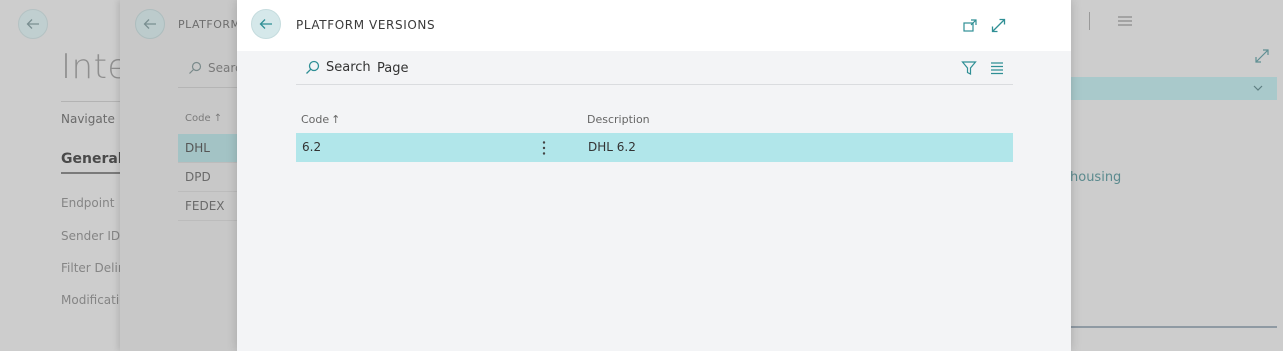 Image resolution: width=1283 pixels, height=351 pixels. What do you see at coordinates (209, 24) in the screenshot?
I see `platform-panel-title: PLATFORM` at bounding box center [209, 24].